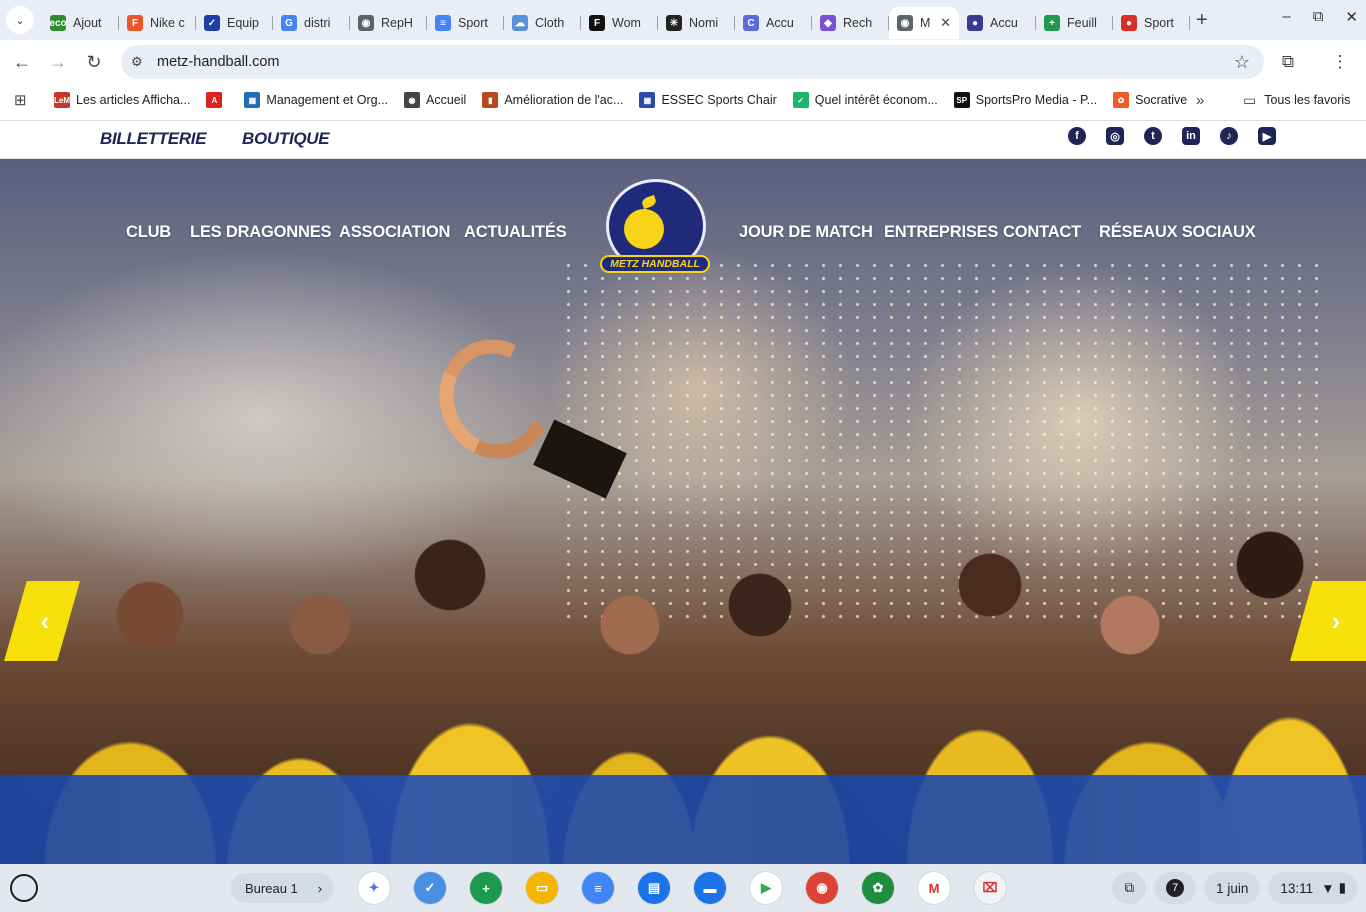 The image size is (1366, 912). What do you see at coordinates (1191, 136) in the screenshot?
I see `linkedin-icon: in` at bounding box center [1191, 136].